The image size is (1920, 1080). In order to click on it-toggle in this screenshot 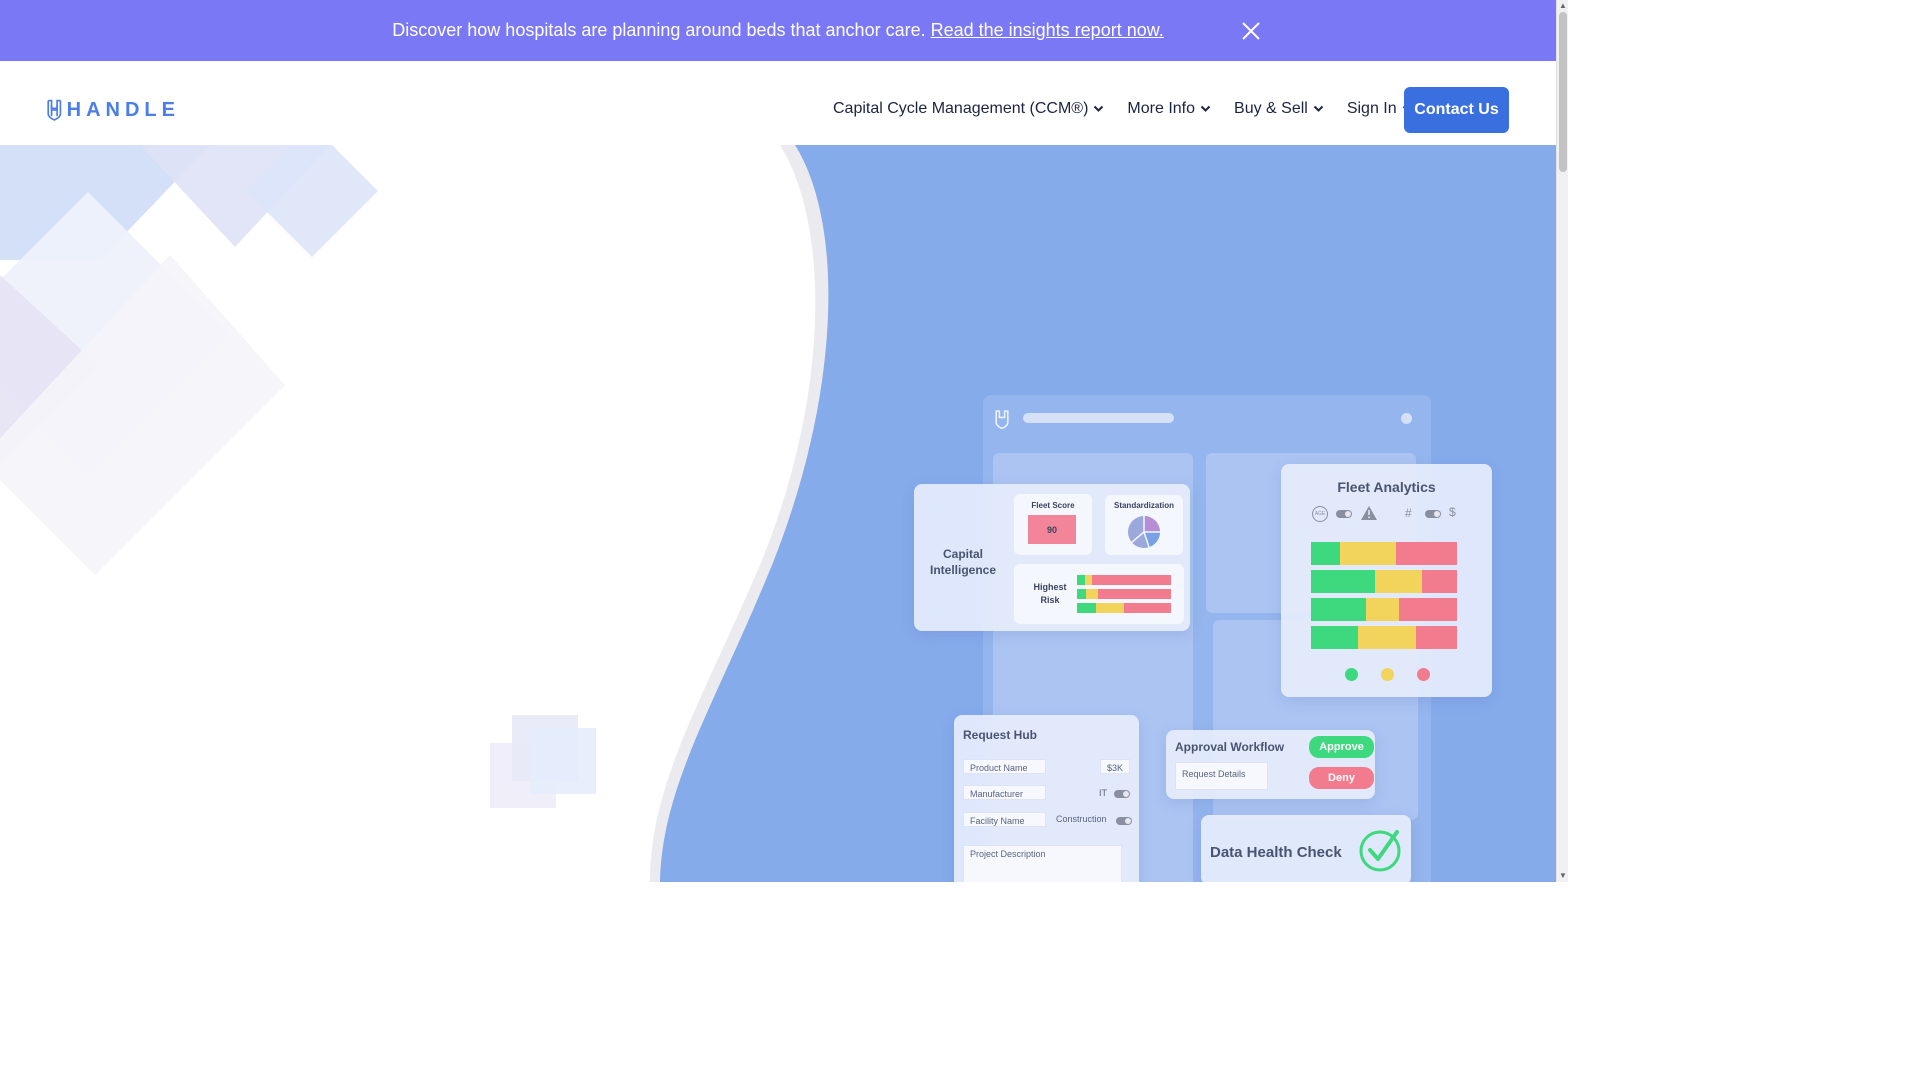, I will do `click(1122, 794)`.